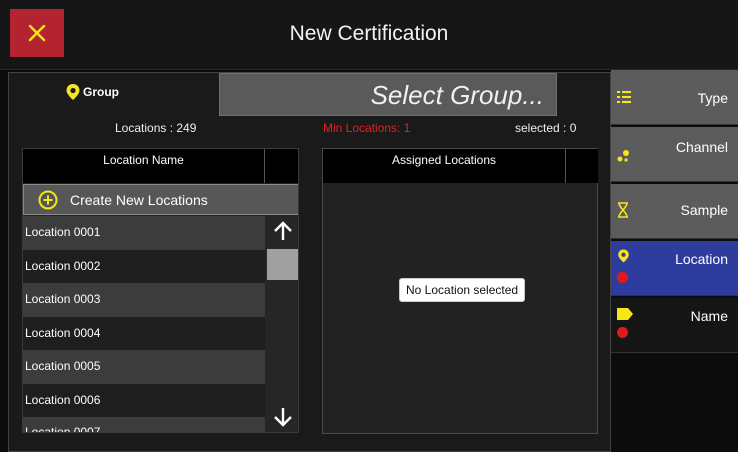  I want to click on arrow-down-icon, so click(283, 417).